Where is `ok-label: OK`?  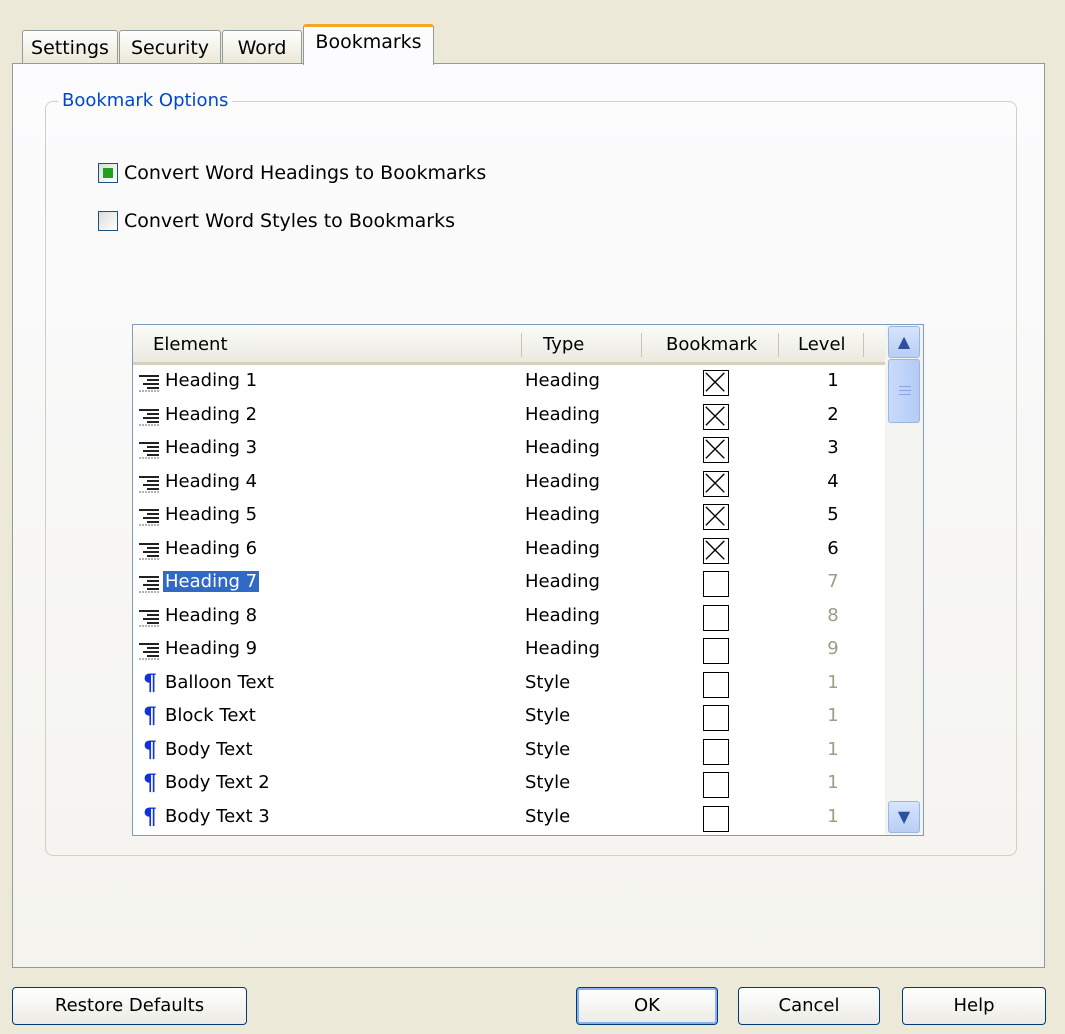 ok-label: OK is located at coordinates (647, 1005).